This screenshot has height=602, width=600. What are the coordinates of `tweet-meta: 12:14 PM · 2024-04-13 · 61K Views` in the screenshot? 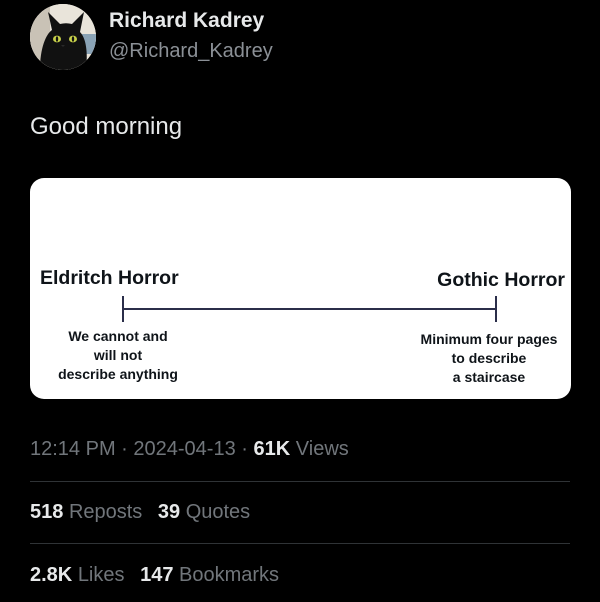 It's located at (189, 449).